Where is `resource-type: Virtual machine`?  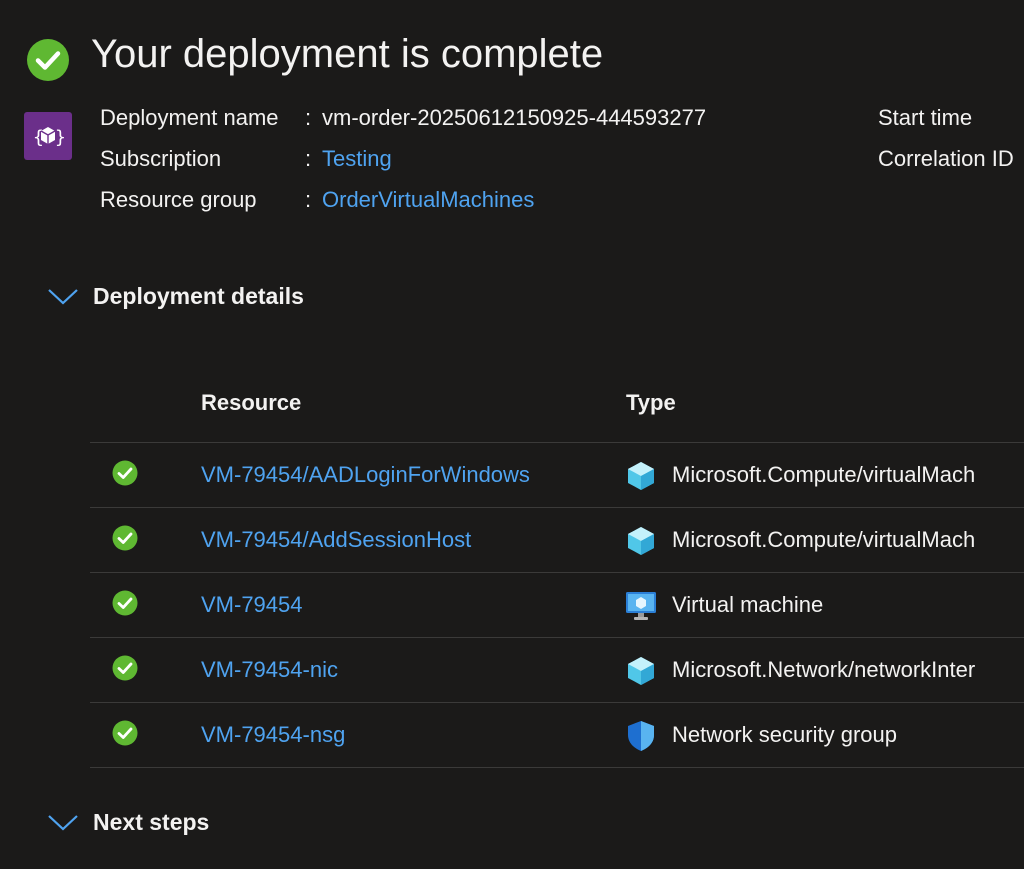 resource-type: Virtual machine is located at coordinates (748, 604).